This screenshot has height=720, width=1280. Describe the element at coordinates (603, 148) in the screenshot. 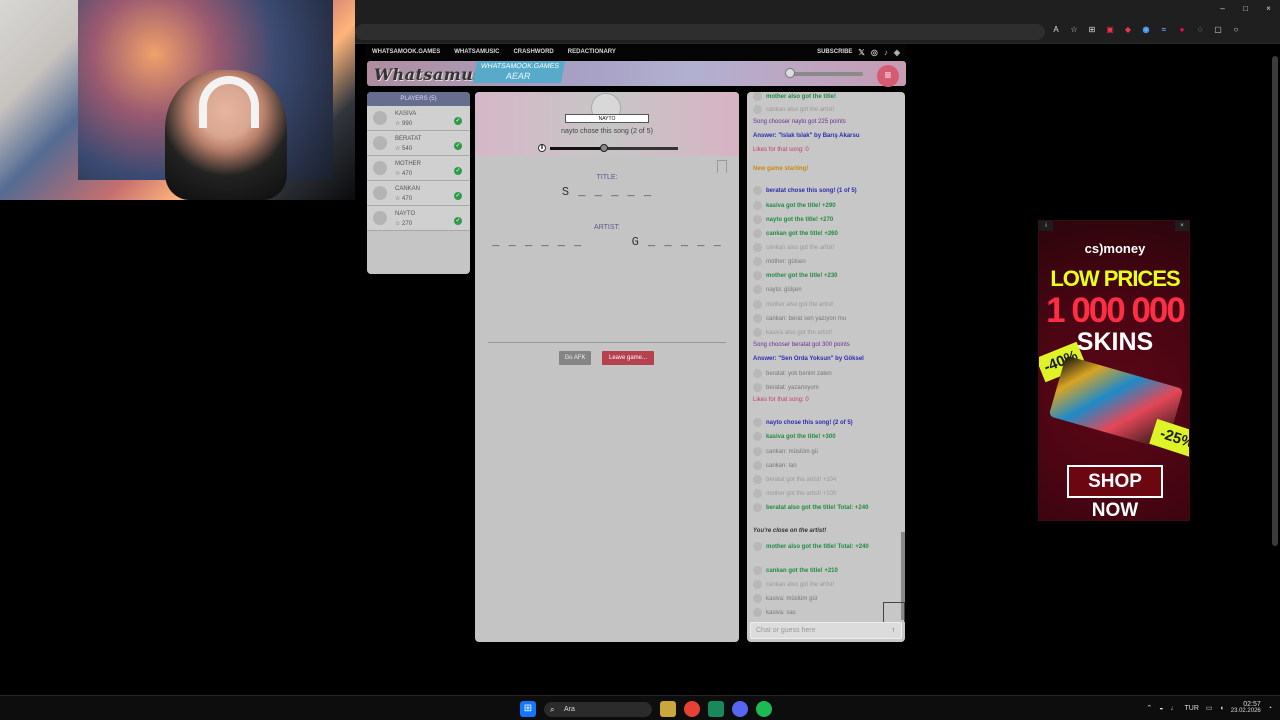

I see `song-progress-knob` at that location.